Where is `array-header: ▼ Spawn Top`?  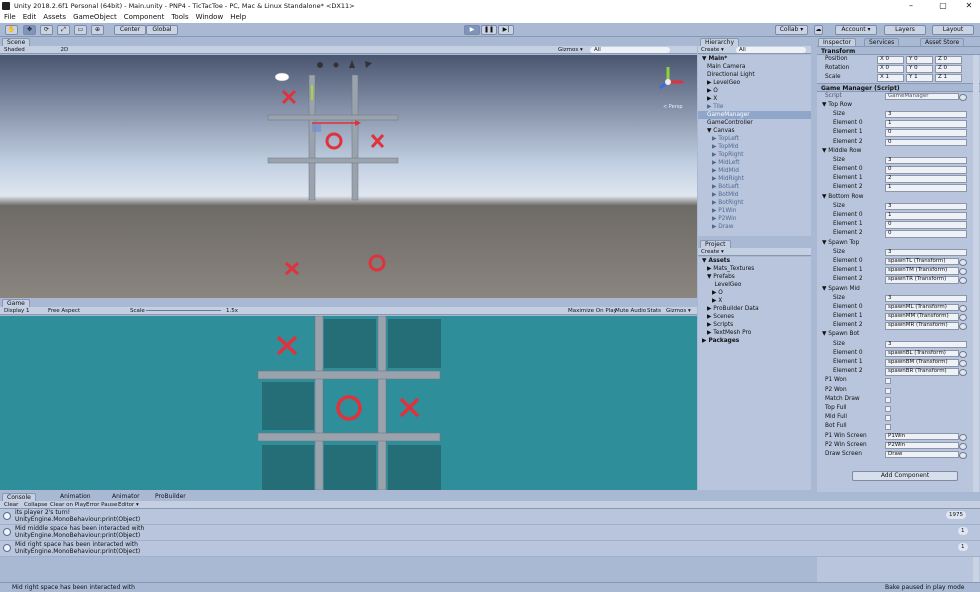 array-header: ▼ Spawn Top is located at coordinates (898, 243).